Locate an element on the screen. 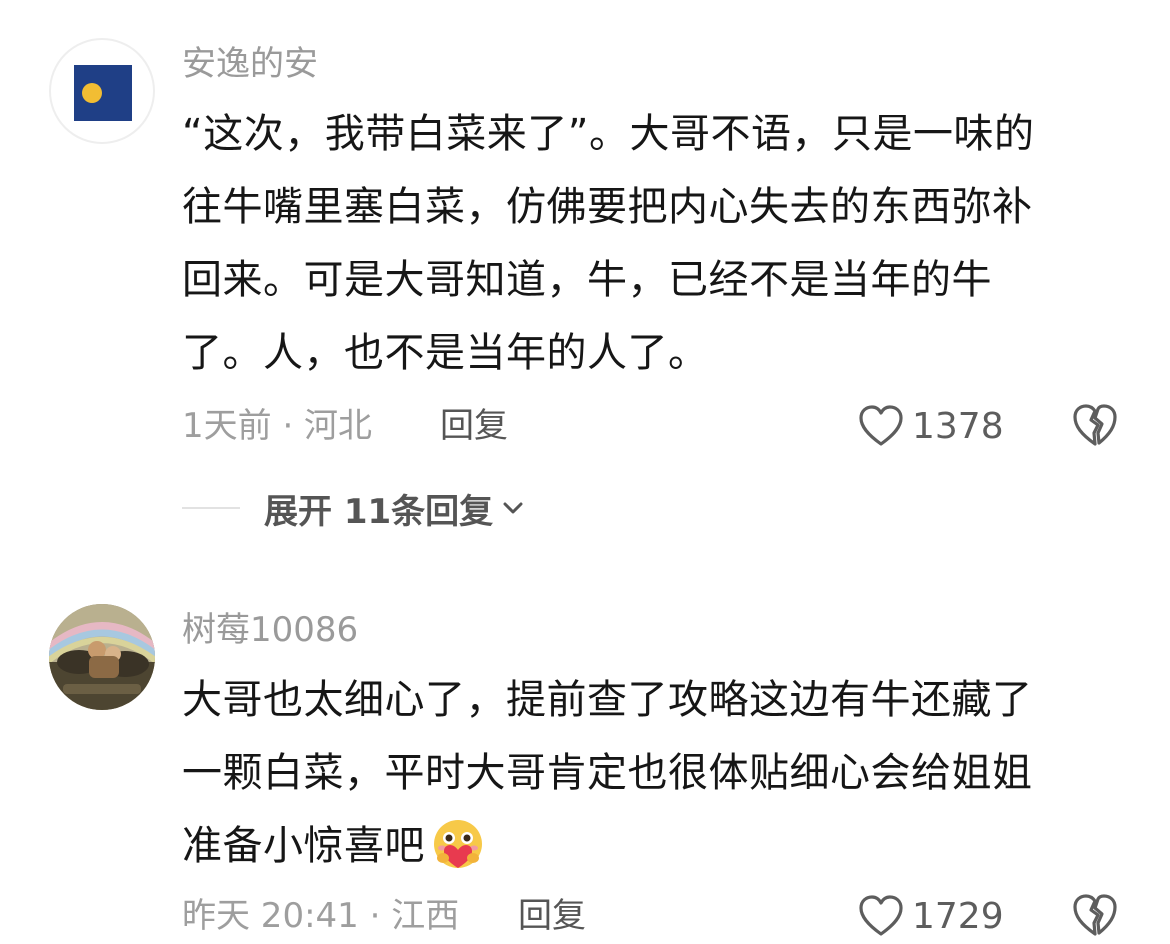 Image resolution: width=1170 pixels, height=944 pixels. comment-text-line: 往牛嘴里塞白菜，仿佛要把内心失去的东西弥补 is located at coordinates (607, 207).